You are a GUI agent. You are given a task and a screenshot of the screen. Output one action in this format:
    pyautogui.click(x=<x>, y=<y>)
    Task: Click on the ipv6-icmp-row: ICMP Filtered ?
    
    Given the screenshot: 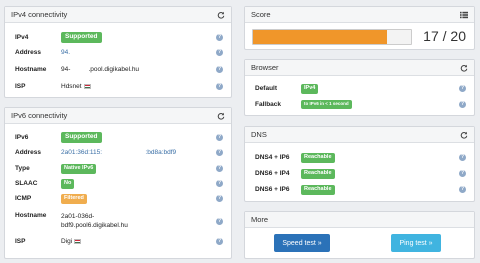 What is the action you would take?
    pyautogui.click(x=119, y=199)
    